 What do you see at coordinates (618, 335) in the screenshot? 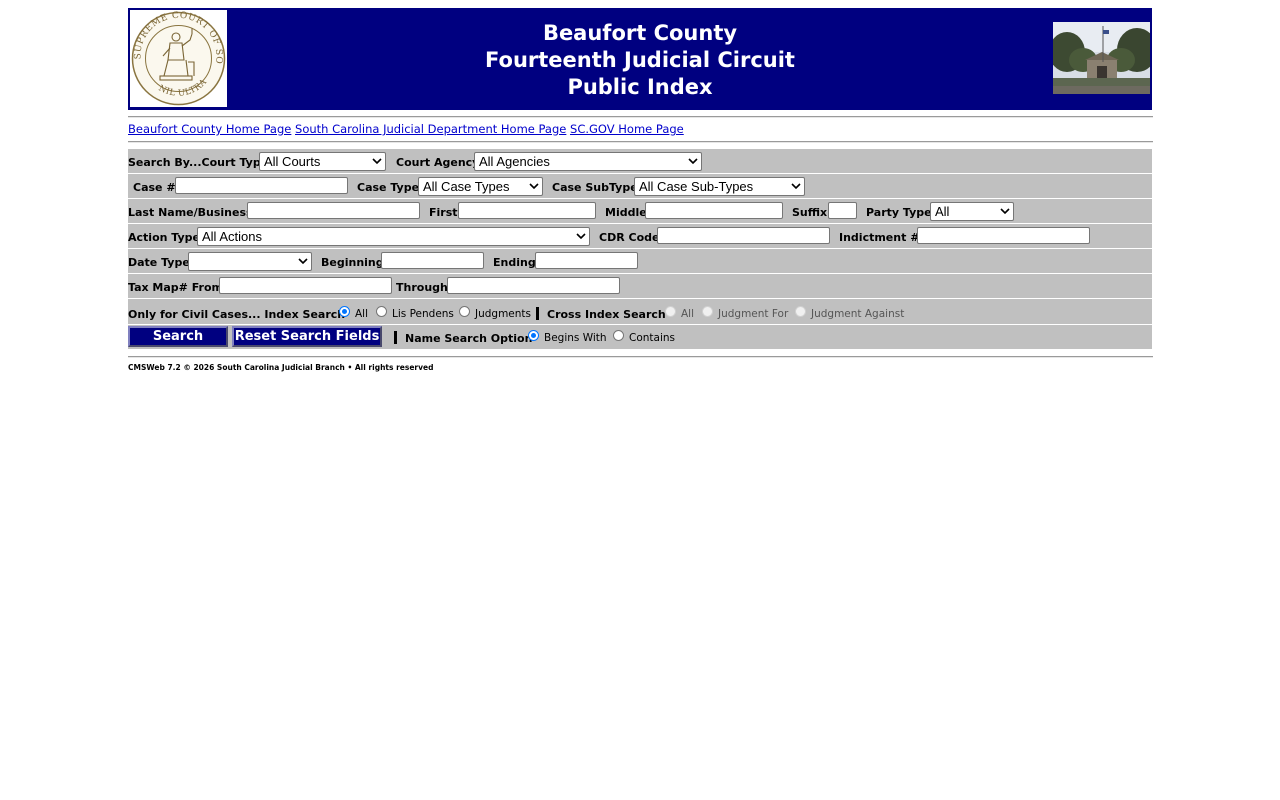
I see `contains-radio` at bounding box center [618, 335].